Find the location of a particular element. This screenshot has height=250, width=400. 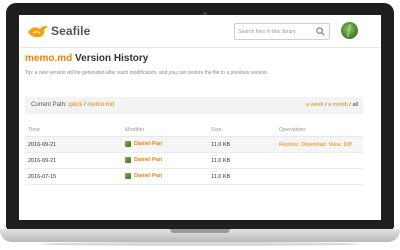

table-row: 2016-07-15 Daniel Pan 11.0 KB is located at coordinates (194, 177).